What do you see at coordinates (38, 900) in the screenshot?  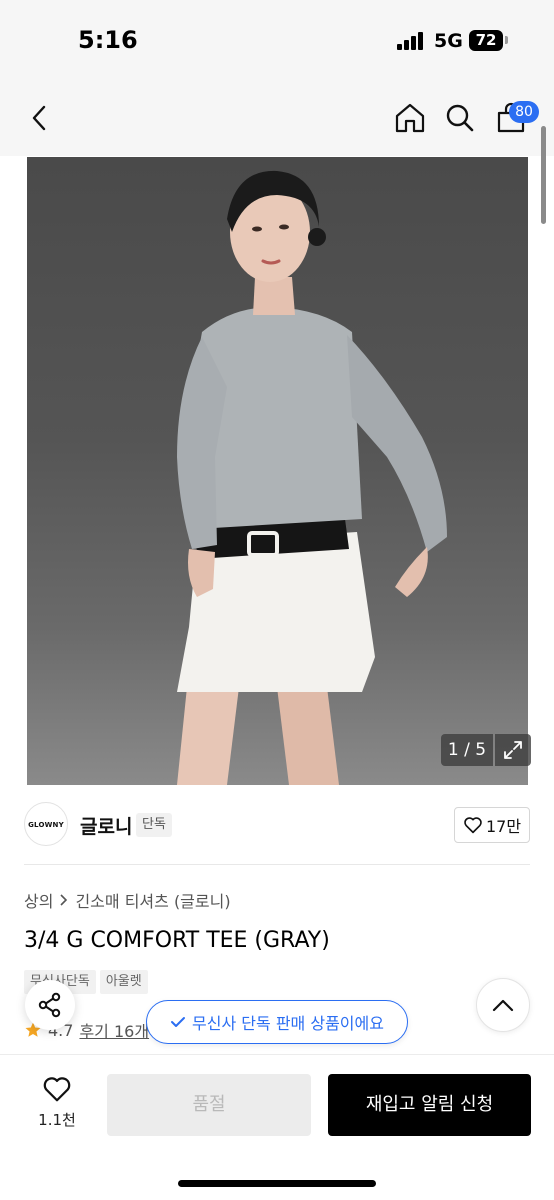 I see `breadcrumb-category: 상의` at bounding box center [38, 900].